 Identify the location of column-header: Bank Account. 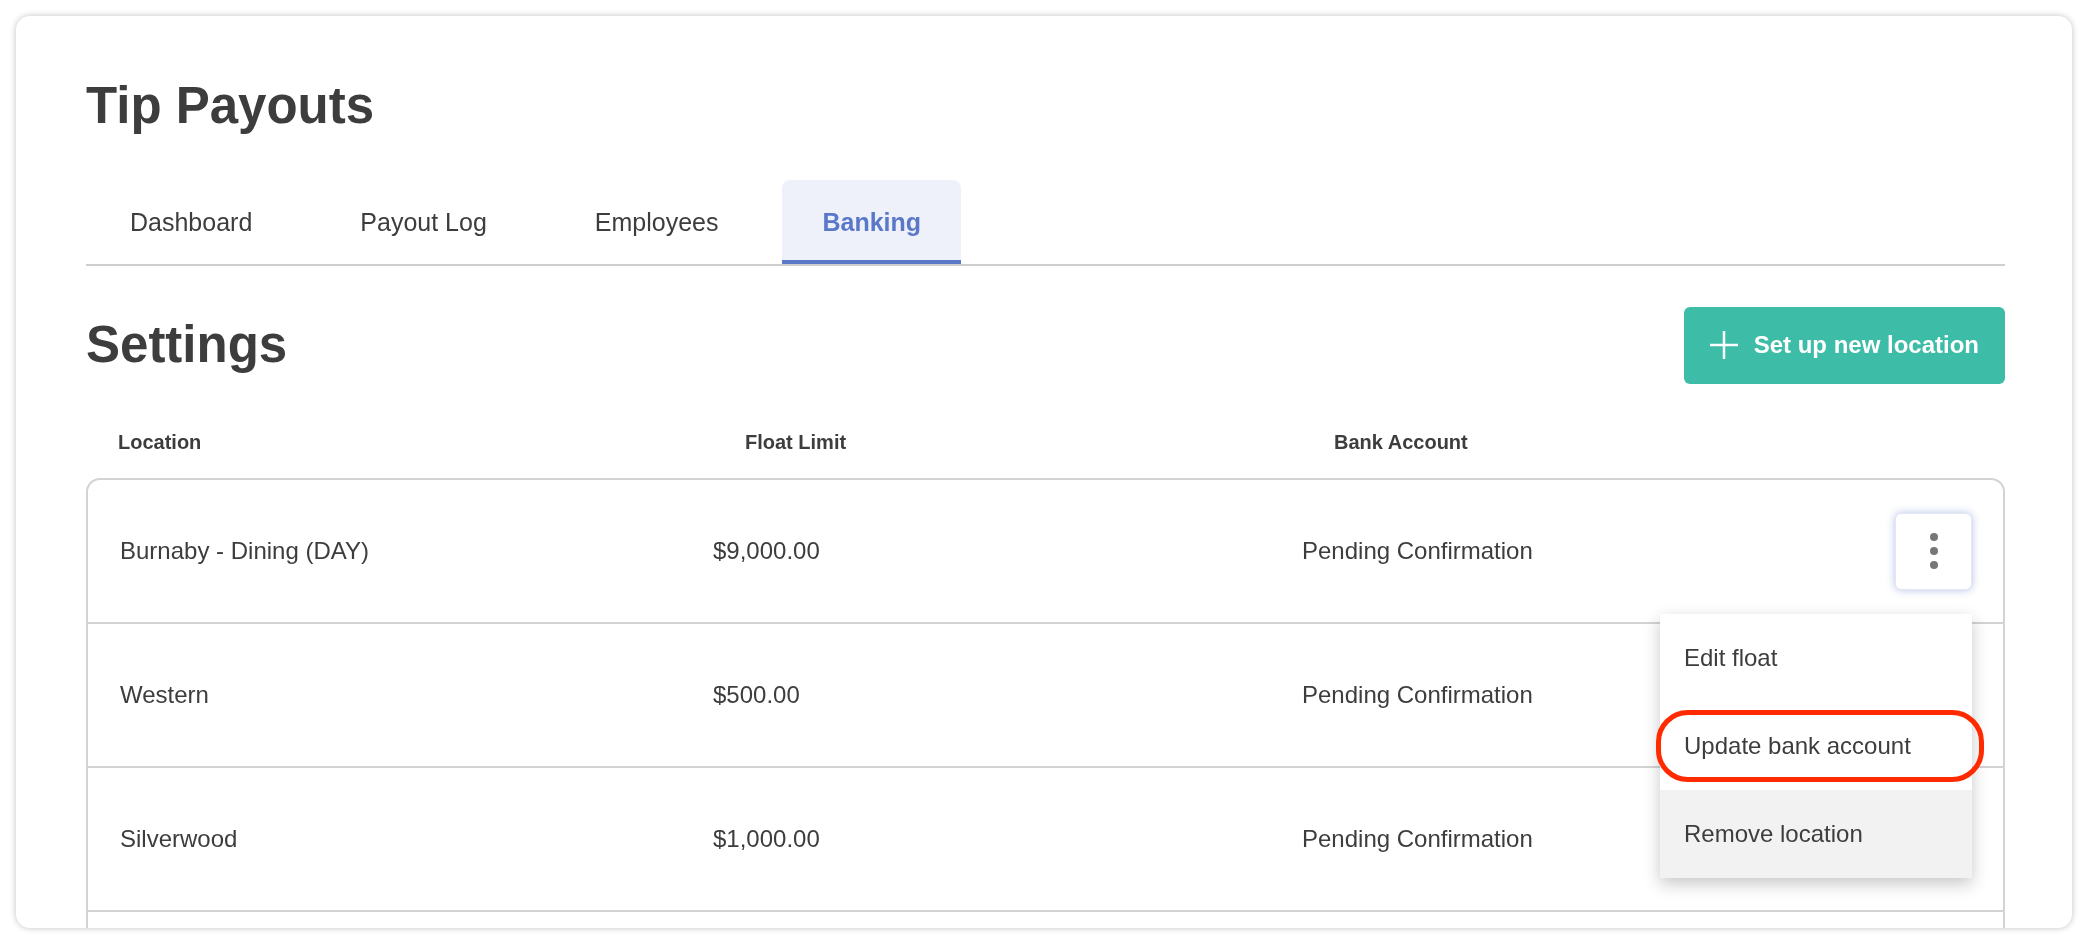
(1401, 442).